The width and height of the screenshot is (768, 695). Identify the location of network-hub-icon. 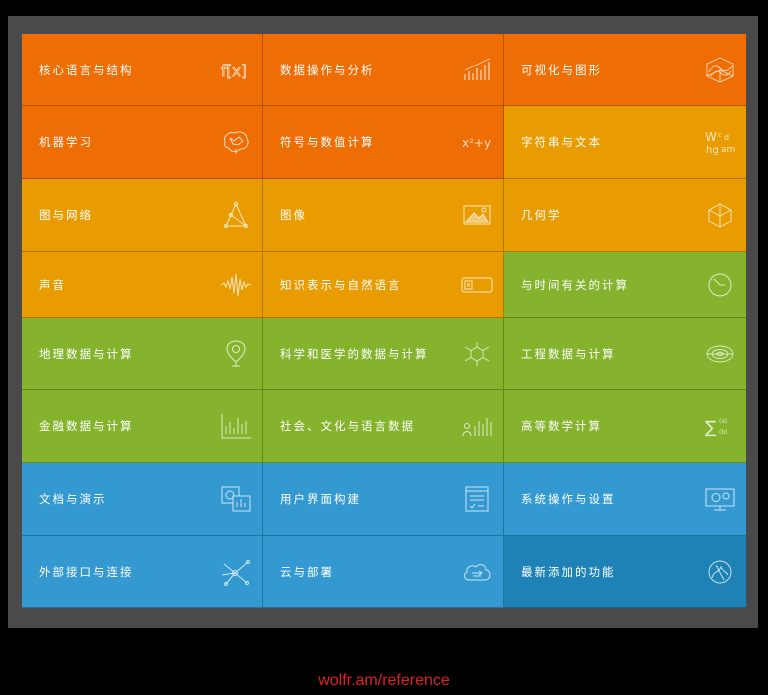
(236, 572).